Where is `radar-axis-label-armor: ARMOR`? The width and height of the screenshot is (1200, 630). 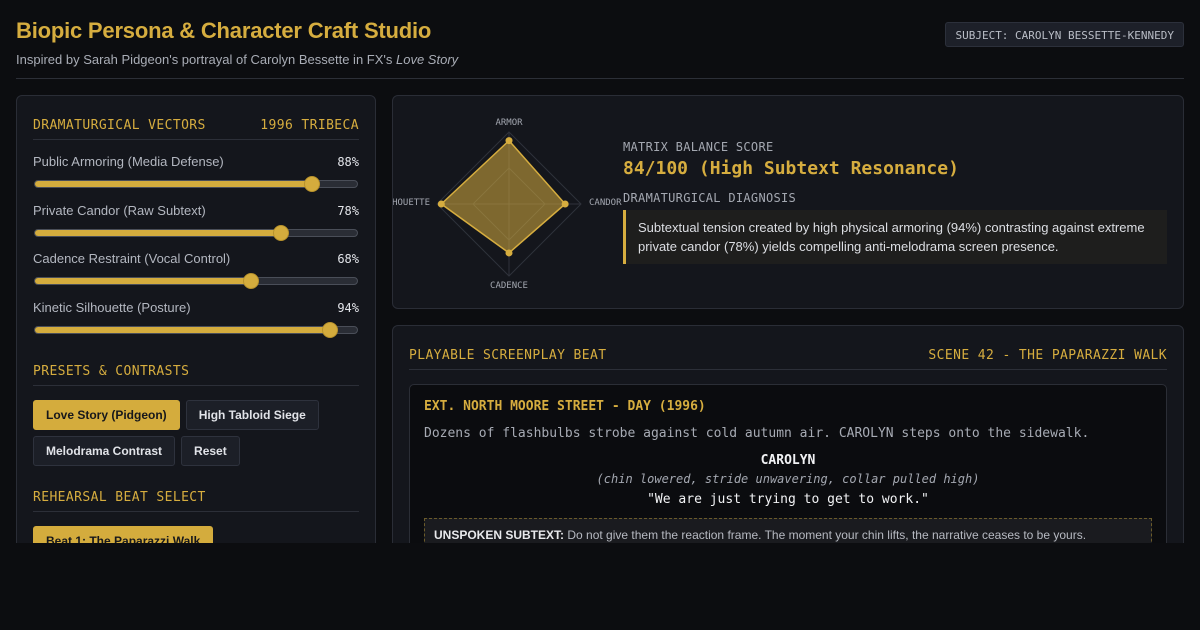 radar-axis-label-armor: ARMOR is located at coordinates (509, 123).